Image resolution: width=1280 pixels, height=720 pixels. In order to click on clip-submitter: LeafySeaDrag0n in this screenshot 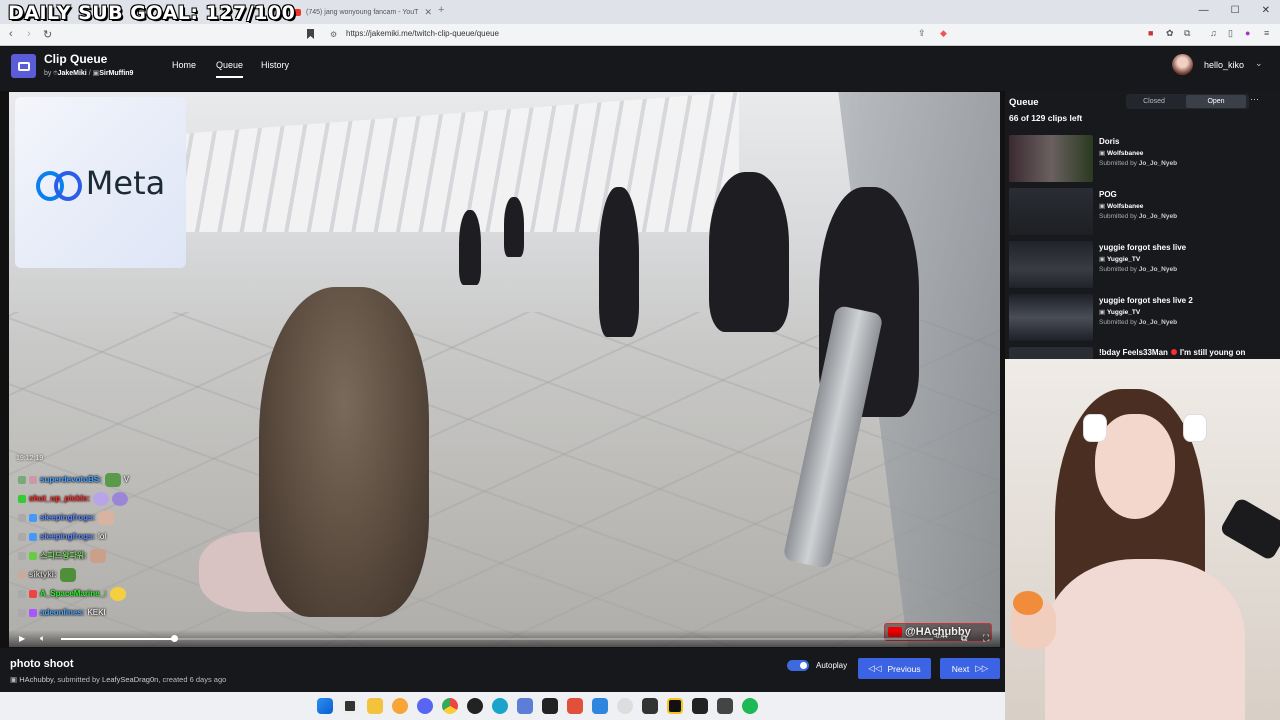, I will do `click(130, 679)`.